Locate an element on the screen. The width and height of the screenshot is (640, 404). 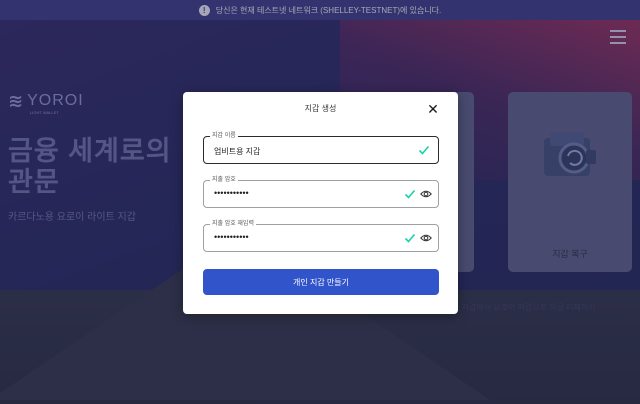
spending-password-label: 지출 암호 is located at coordinates (224, 180).